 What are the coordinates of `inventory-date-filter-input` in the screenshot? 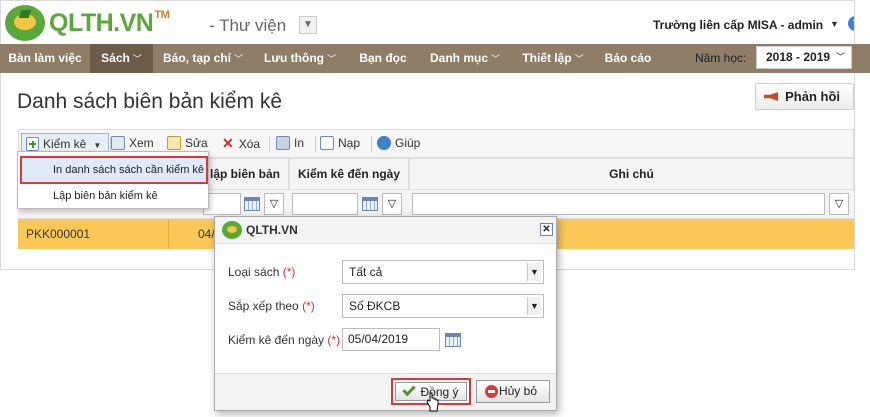 It's located at (325, 204).